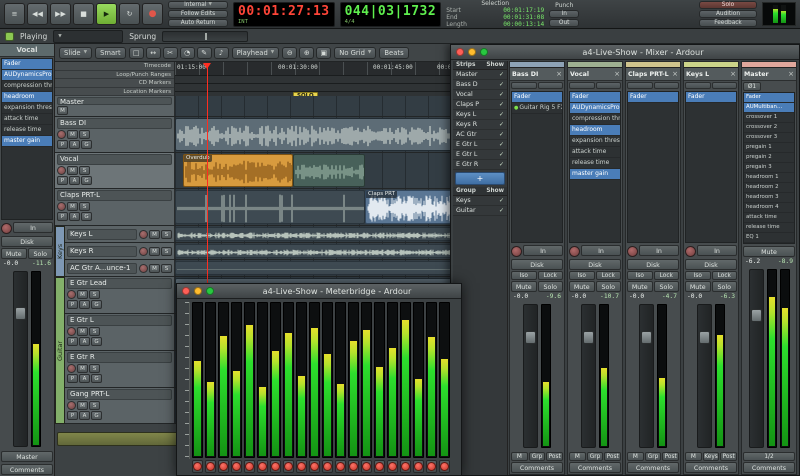 Image resolution: width=800 pixels, height=476 pixels. I want to click on groups-list-item-keys: Keys ✓, so click(480, 201).